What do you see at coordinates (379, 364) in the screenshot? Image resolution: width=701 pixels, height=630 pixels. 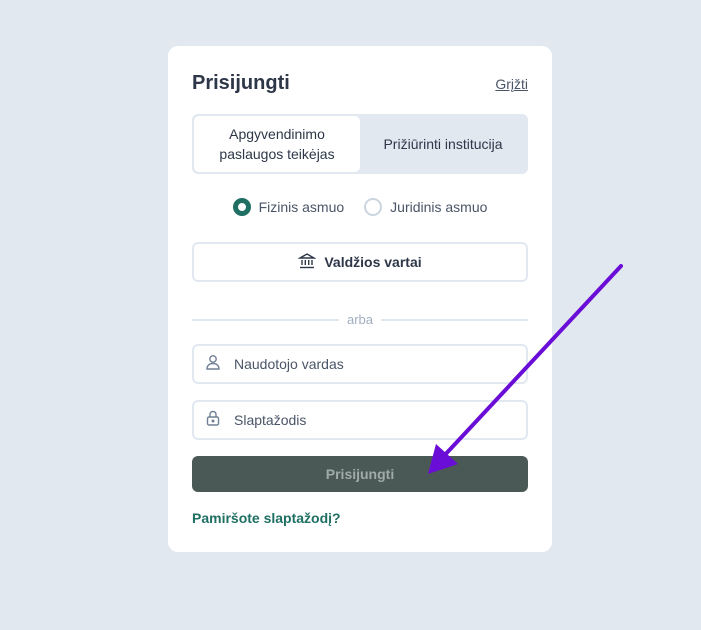 I see `username-input` at bounding box center [379, 364].